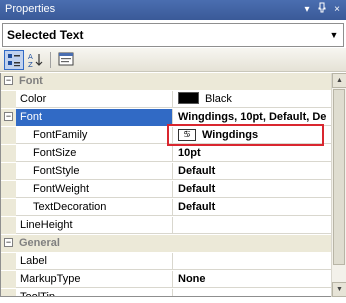 The width and height of the screenshot is (346, 303). What do you see at coordinates (31, 81) in the screenshot?
I see `category-label: Font` at bounding box center [31, 81].